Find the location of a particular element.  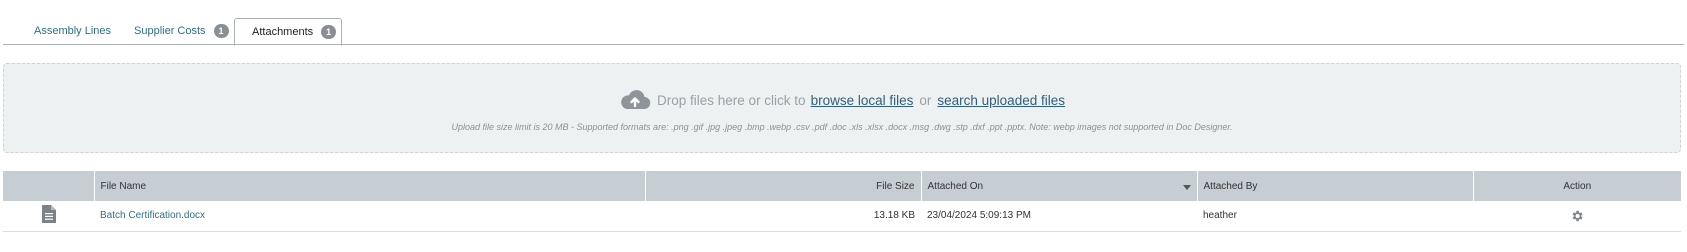

file-size-cell: 13.18 KB is located at coordinates (783, 216).